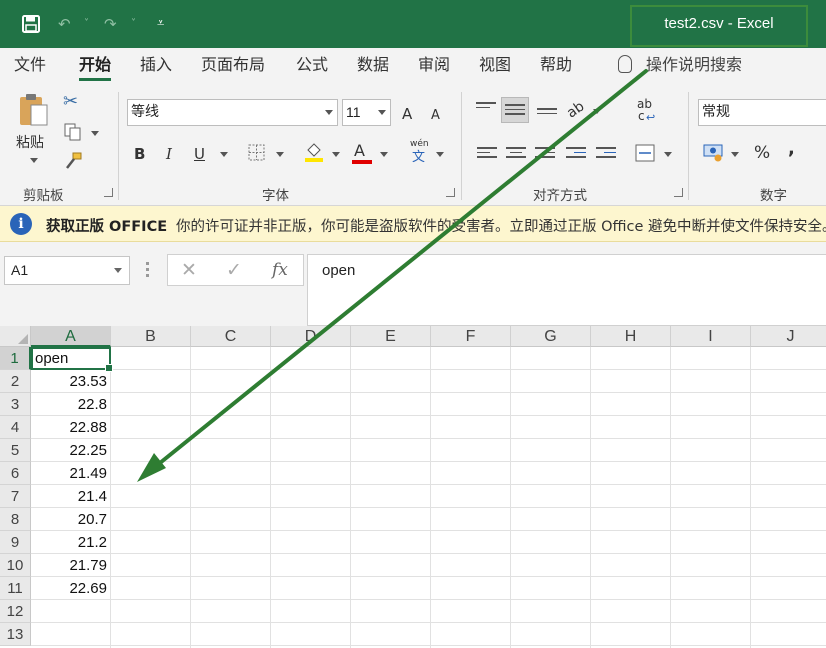 The image size is (826, 648). Describe the element at coordinates (71, 634) in the screenshot. I see `cell-a13` at that location.